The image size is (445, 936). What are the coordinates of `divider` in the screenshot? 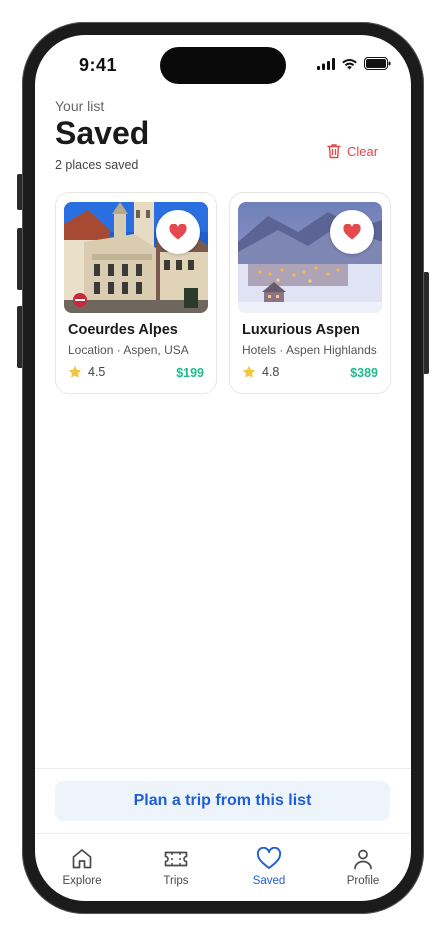 It's located at (223, 768).